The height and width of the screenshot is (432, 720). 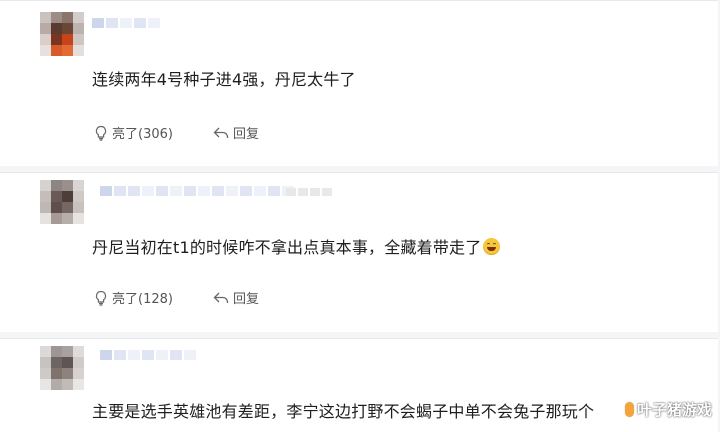 I want to click on like-button: 亮了(128), so click(x=133, y=297).